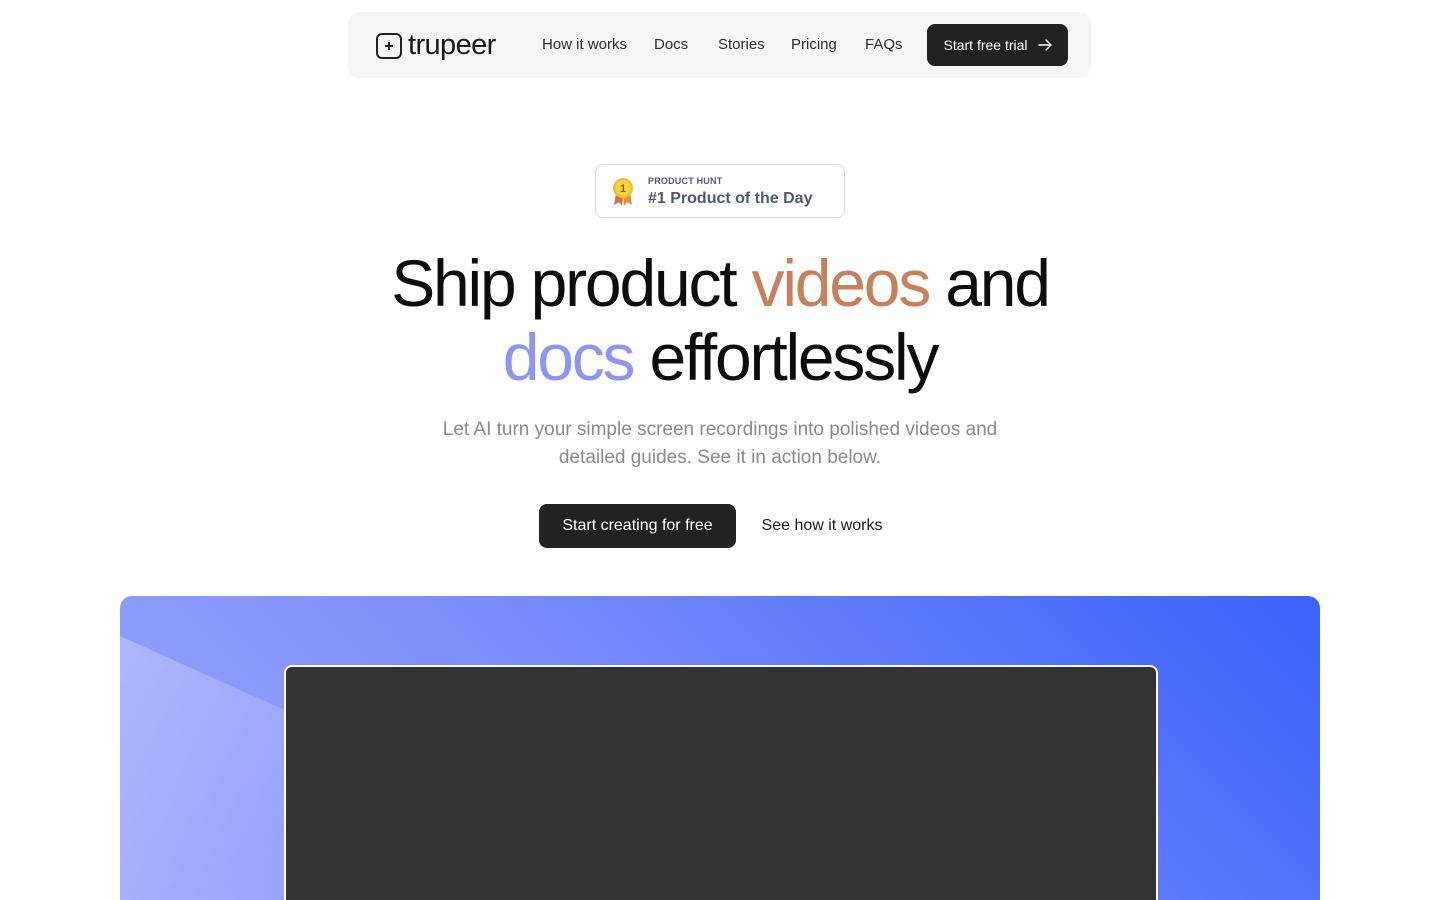 This screenshot has width=1440, height=900. What do you see at coordinates (452, 45) in the screenshot?
I see `logo-text: trupeer` at bounding box center [452, 45].